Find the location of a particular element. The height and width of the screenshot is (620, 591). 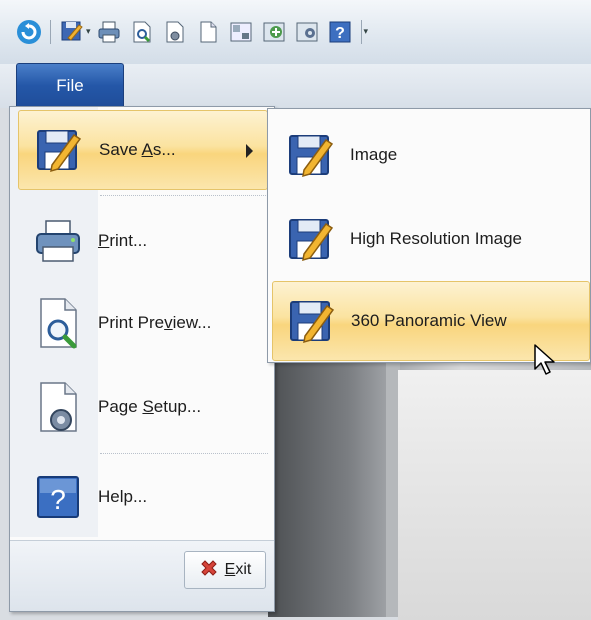

settings-icon is located at coordinates (307, 32).